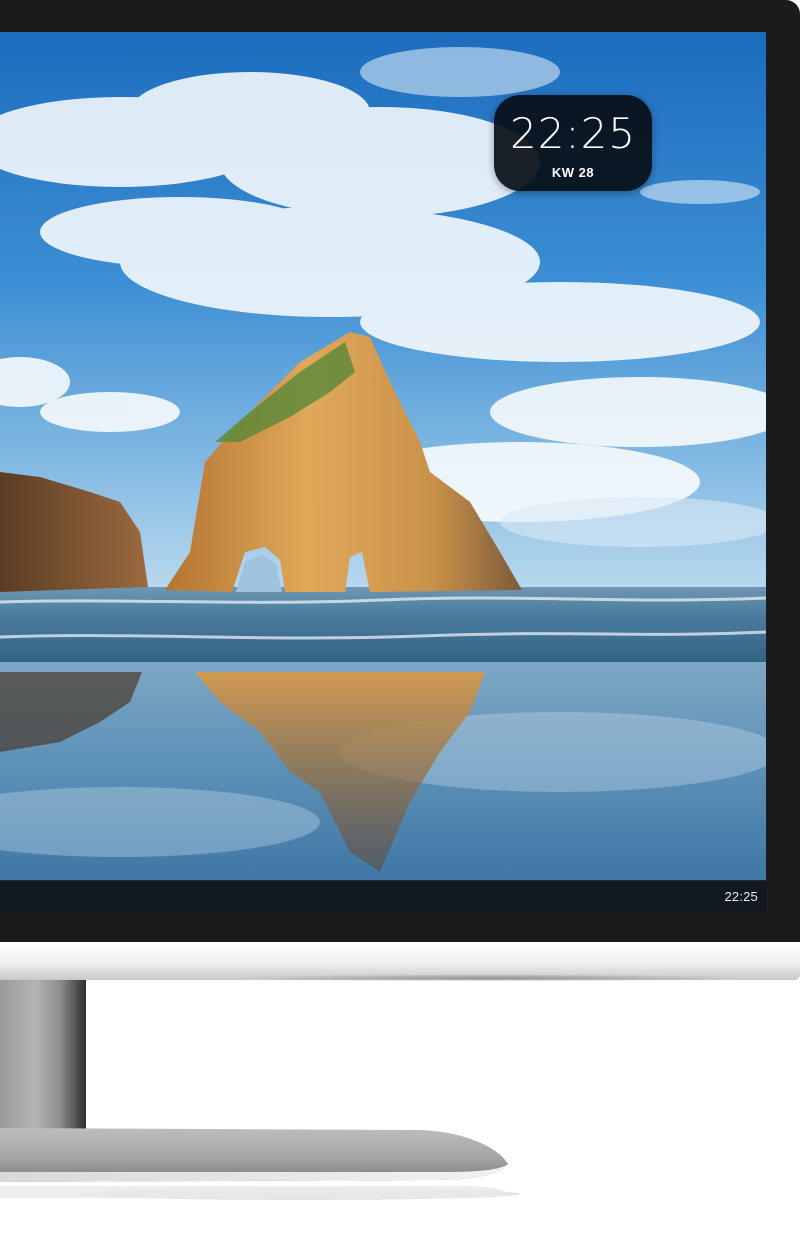 The image size is (800, 1249). What do you see at coordinates (490, 978) in the screenshot?
I see `chin-shadow` at bounding box center [490, 978].